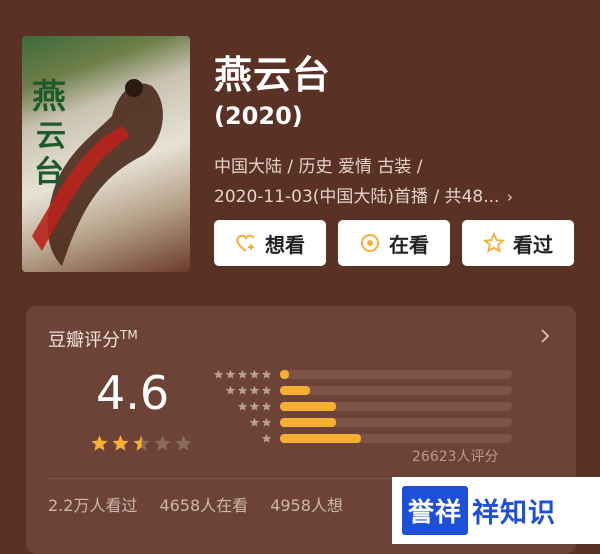  What do you see at coordinates (514, 513) in the screenshot?
I see `watermark-text: 祥知识` at bounding box center [514, 513].